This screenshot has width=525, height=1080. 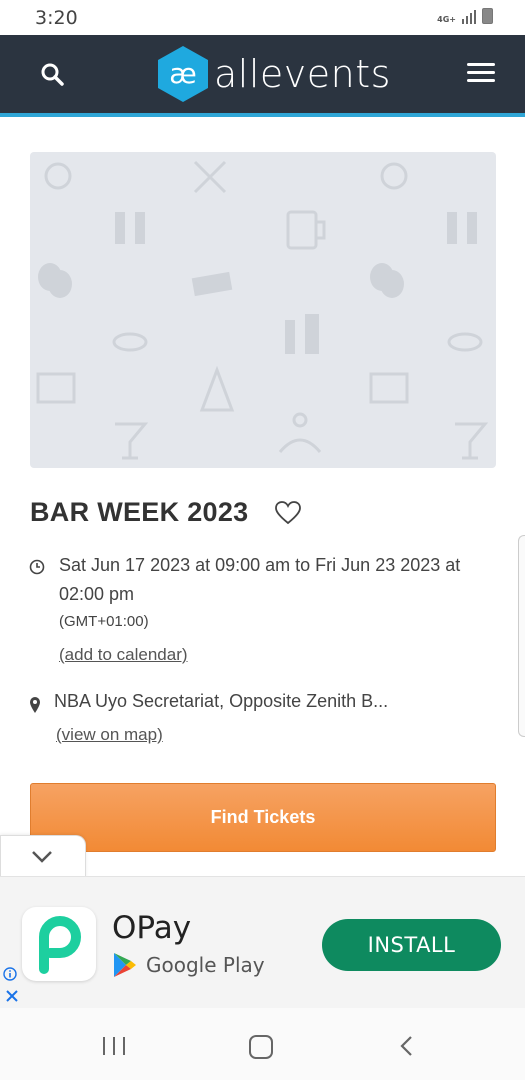 What do you see at coordinates (125, 965) in the screenshot?
I see `google-play-icon` at bounding box center [125, 965].